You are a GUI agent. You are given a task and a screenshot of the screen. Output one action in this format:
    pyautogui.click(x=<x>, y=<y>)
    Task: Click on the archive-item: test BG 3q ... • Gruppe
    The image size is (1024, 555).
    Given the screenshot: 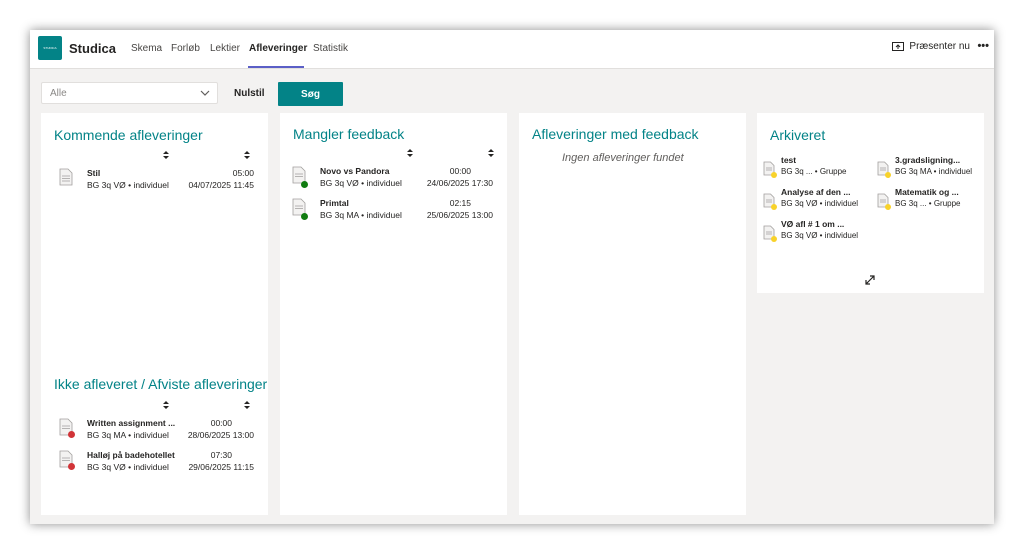 What is the action you would take?
    pyautogui.click(x=818, y=169)
    